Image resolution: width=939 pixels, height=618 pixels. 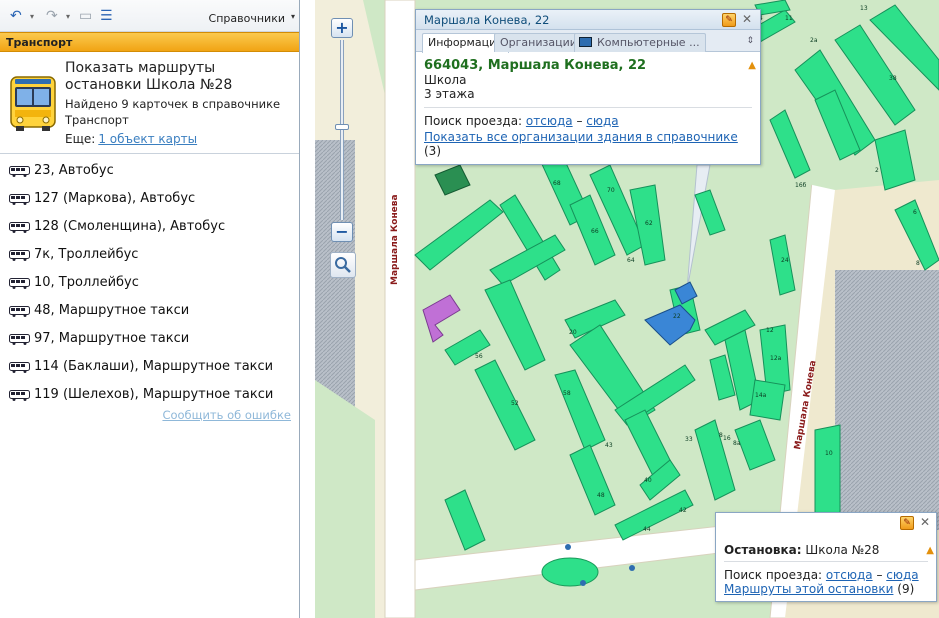 What do you see at coordinates (611, 190) in the screenshot?
I see `building-number-label: 70` at bounding box center [611, 190].